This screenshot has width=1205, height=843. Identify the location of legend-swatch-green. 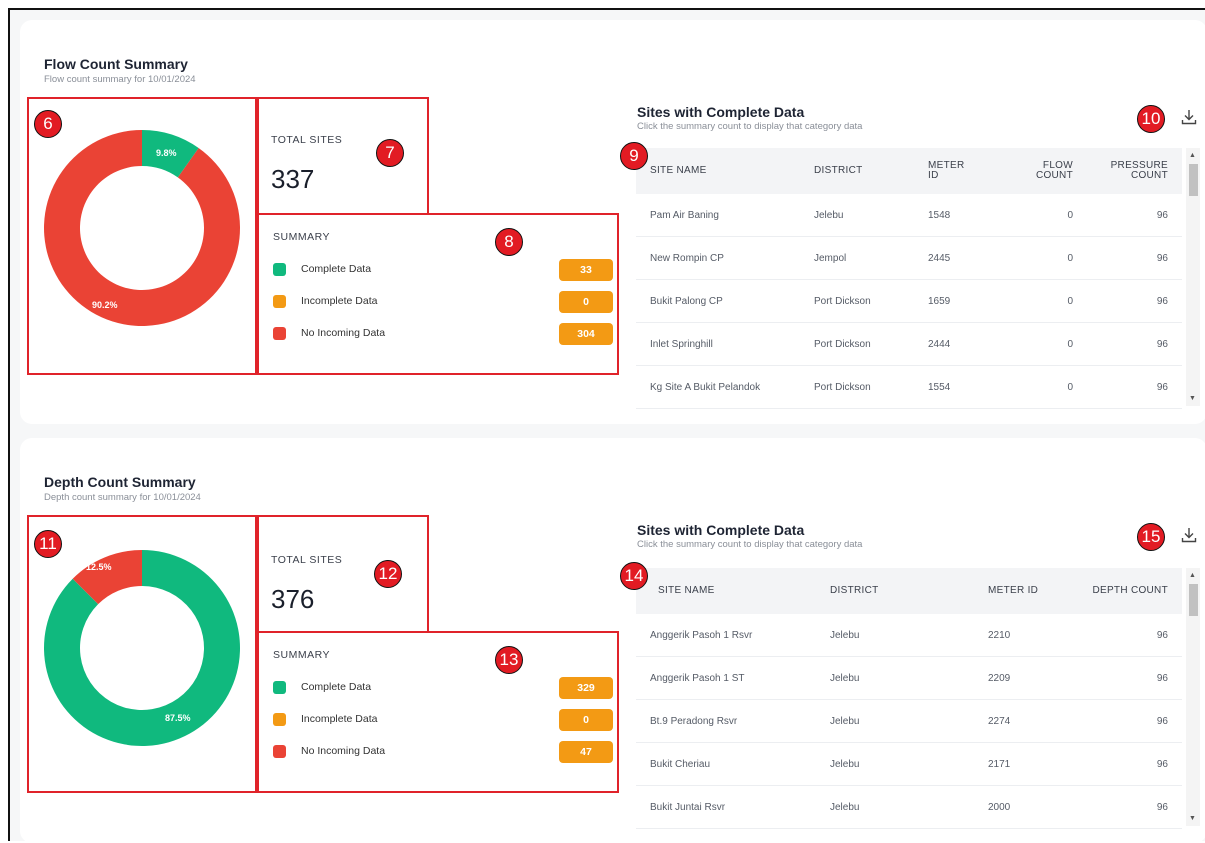
(279, 269).